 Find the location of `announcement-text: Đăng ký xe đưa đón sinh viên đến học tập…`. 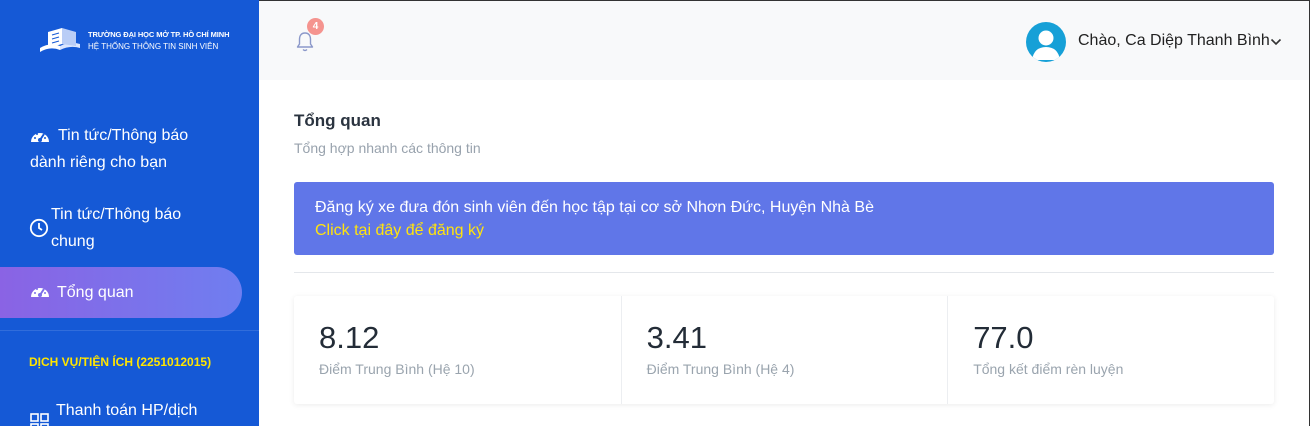

announcement-text: Đăng ký xe đưa đón sinh viên đến học tập… is located at coordinates (594, 207).